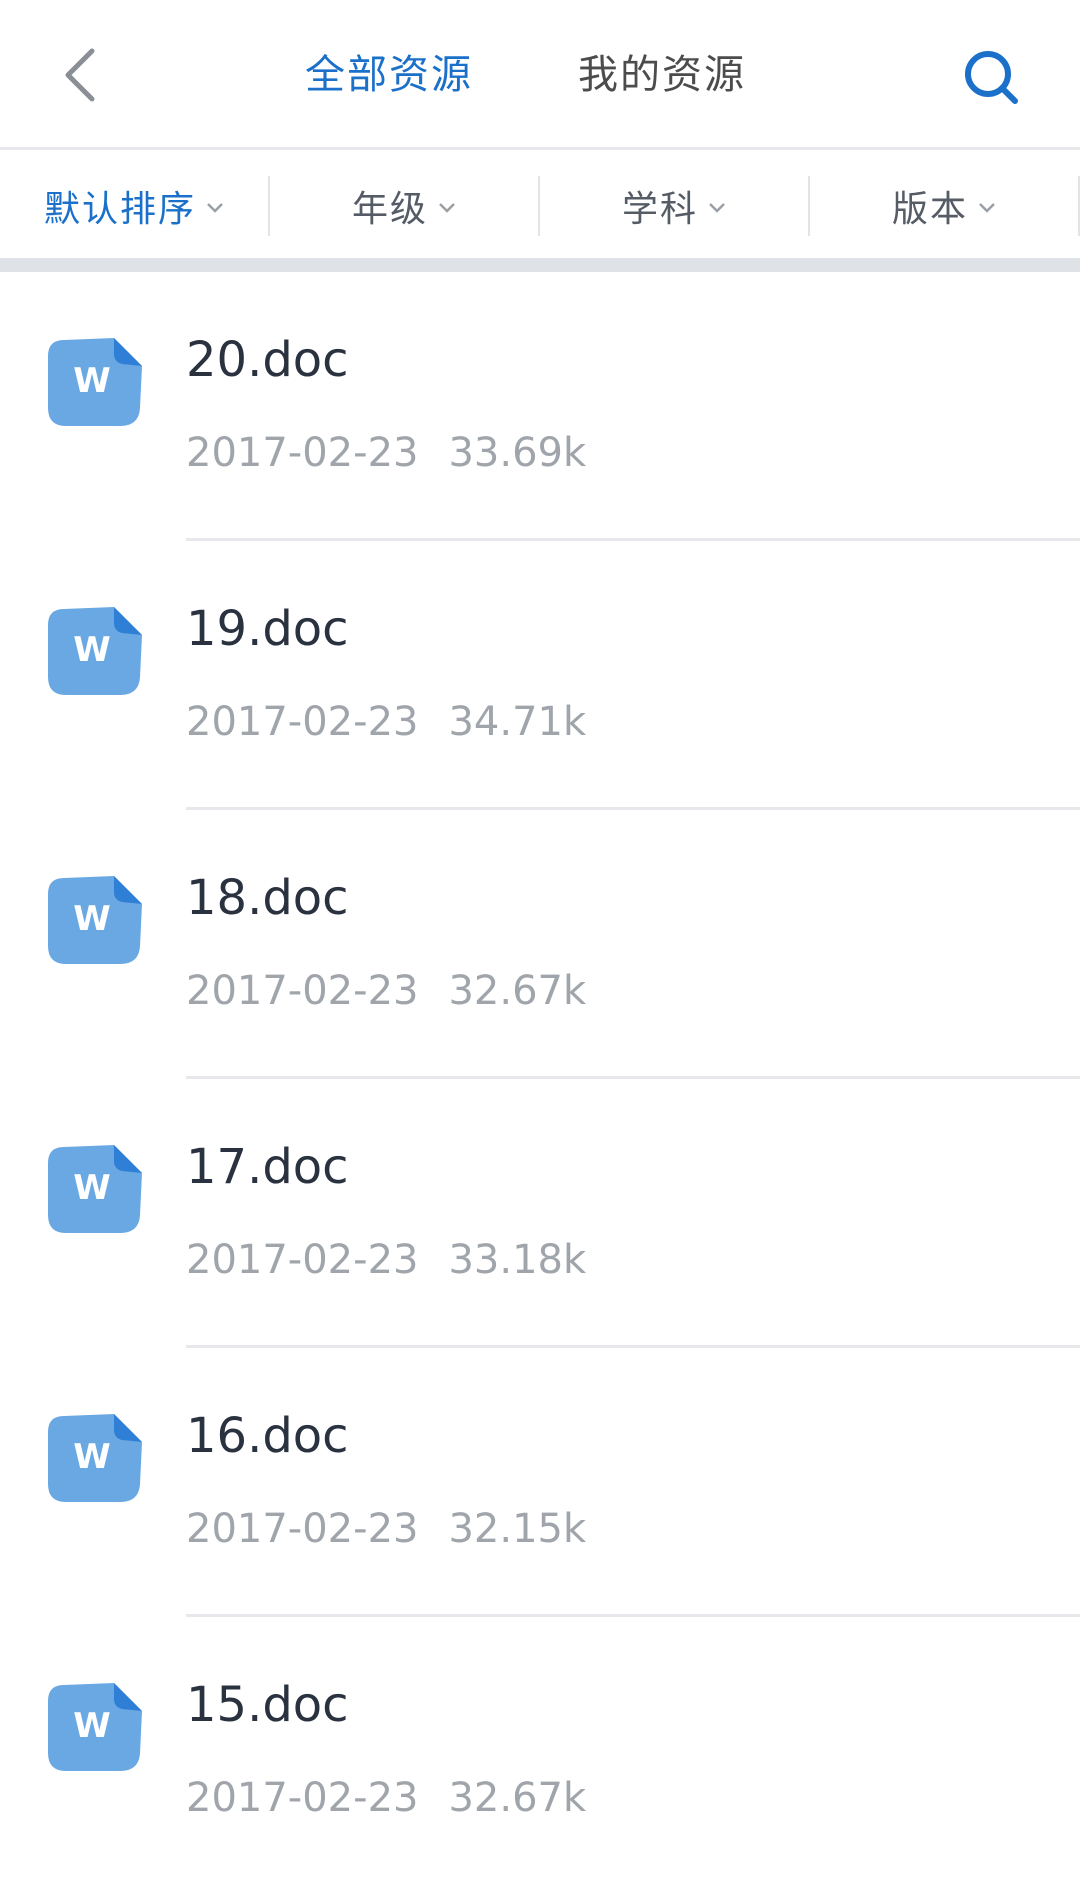 This screenshot has width=1080, height=1886. Describe the element at coordinates (540, 675) in the screenshot. I see `list-item: W 19.doc 2017-02-23 34.71k` at that location.